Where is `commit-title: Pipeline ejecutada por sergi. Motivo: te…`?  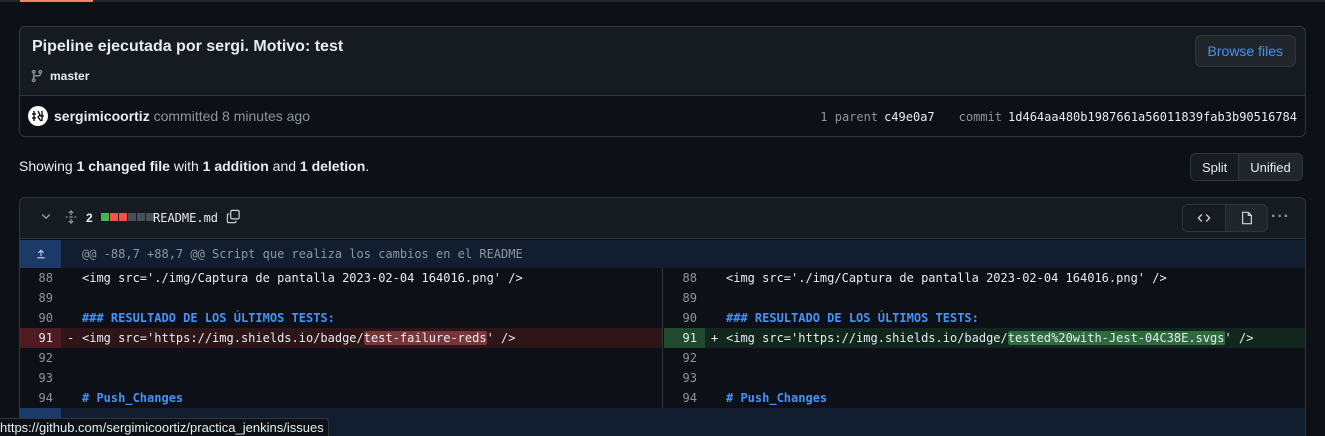
commit-title: Pipeline ejecutada por sergi. Motivo: te… is located at coordinates (188, 46).